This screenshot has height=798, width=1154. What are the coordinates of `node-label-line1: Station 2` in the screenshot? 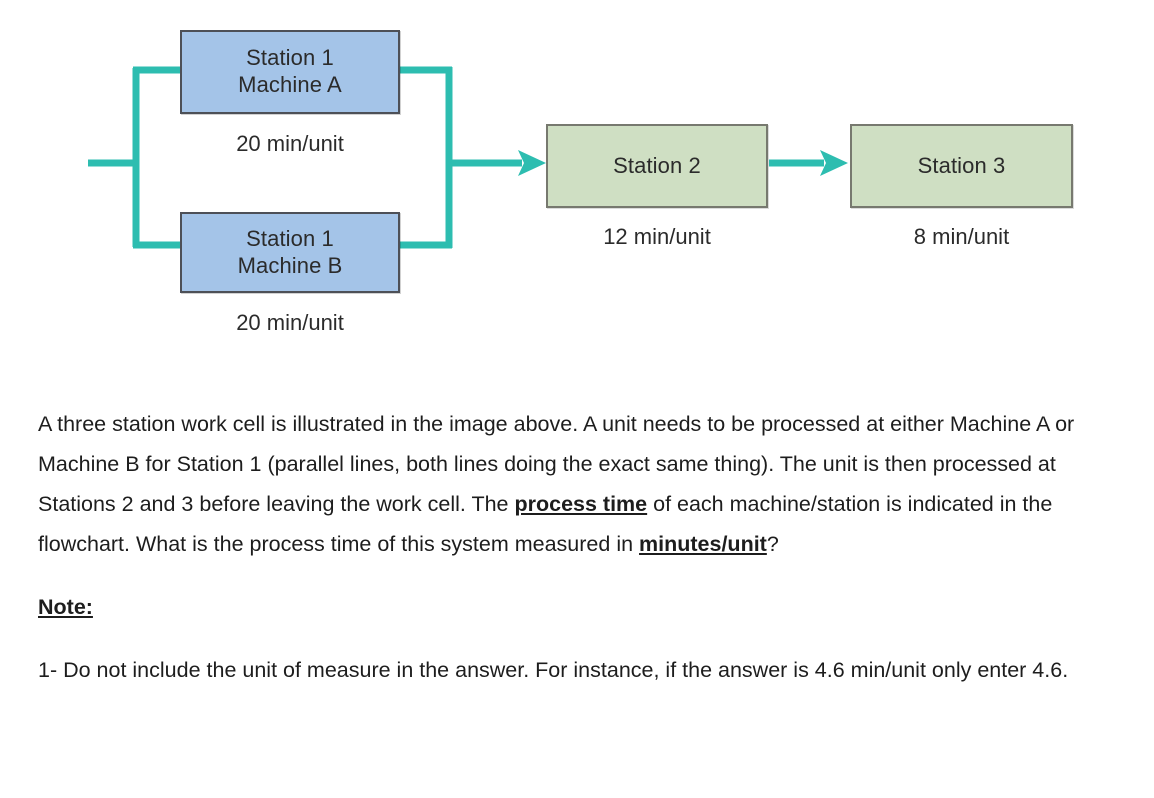 It's located at (657, 165).